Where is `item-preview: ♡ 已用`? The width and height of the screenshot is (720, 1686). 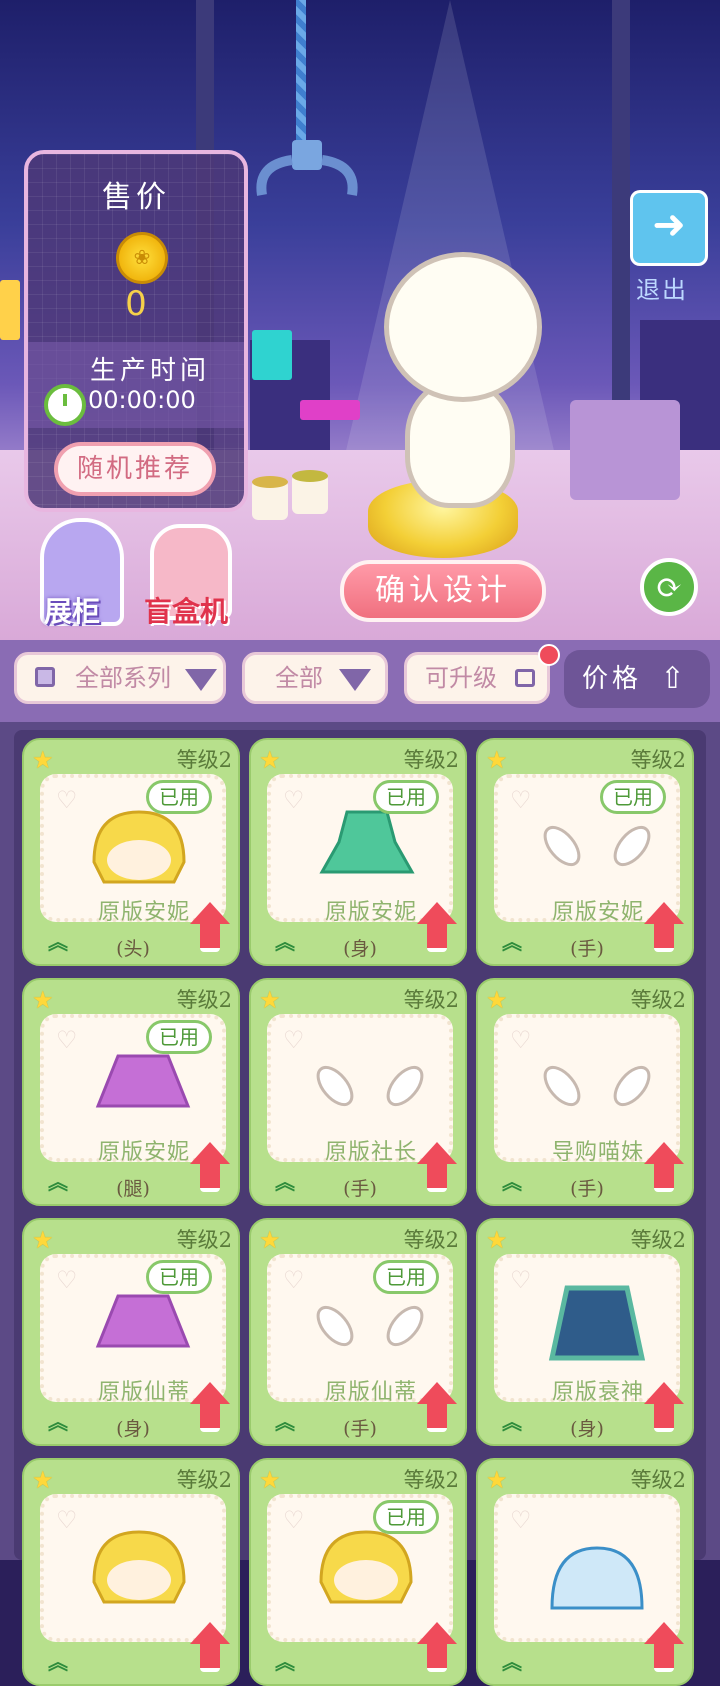 item-preview: ♡ 已用 is located at coordinates (360, 1568).